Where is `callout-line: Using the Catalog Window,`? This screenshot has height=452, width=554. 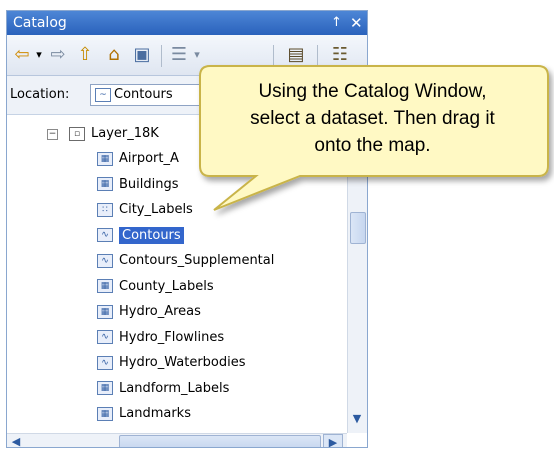 callout-line: Using the Catalog Window, is located at coordinates (372, 91).